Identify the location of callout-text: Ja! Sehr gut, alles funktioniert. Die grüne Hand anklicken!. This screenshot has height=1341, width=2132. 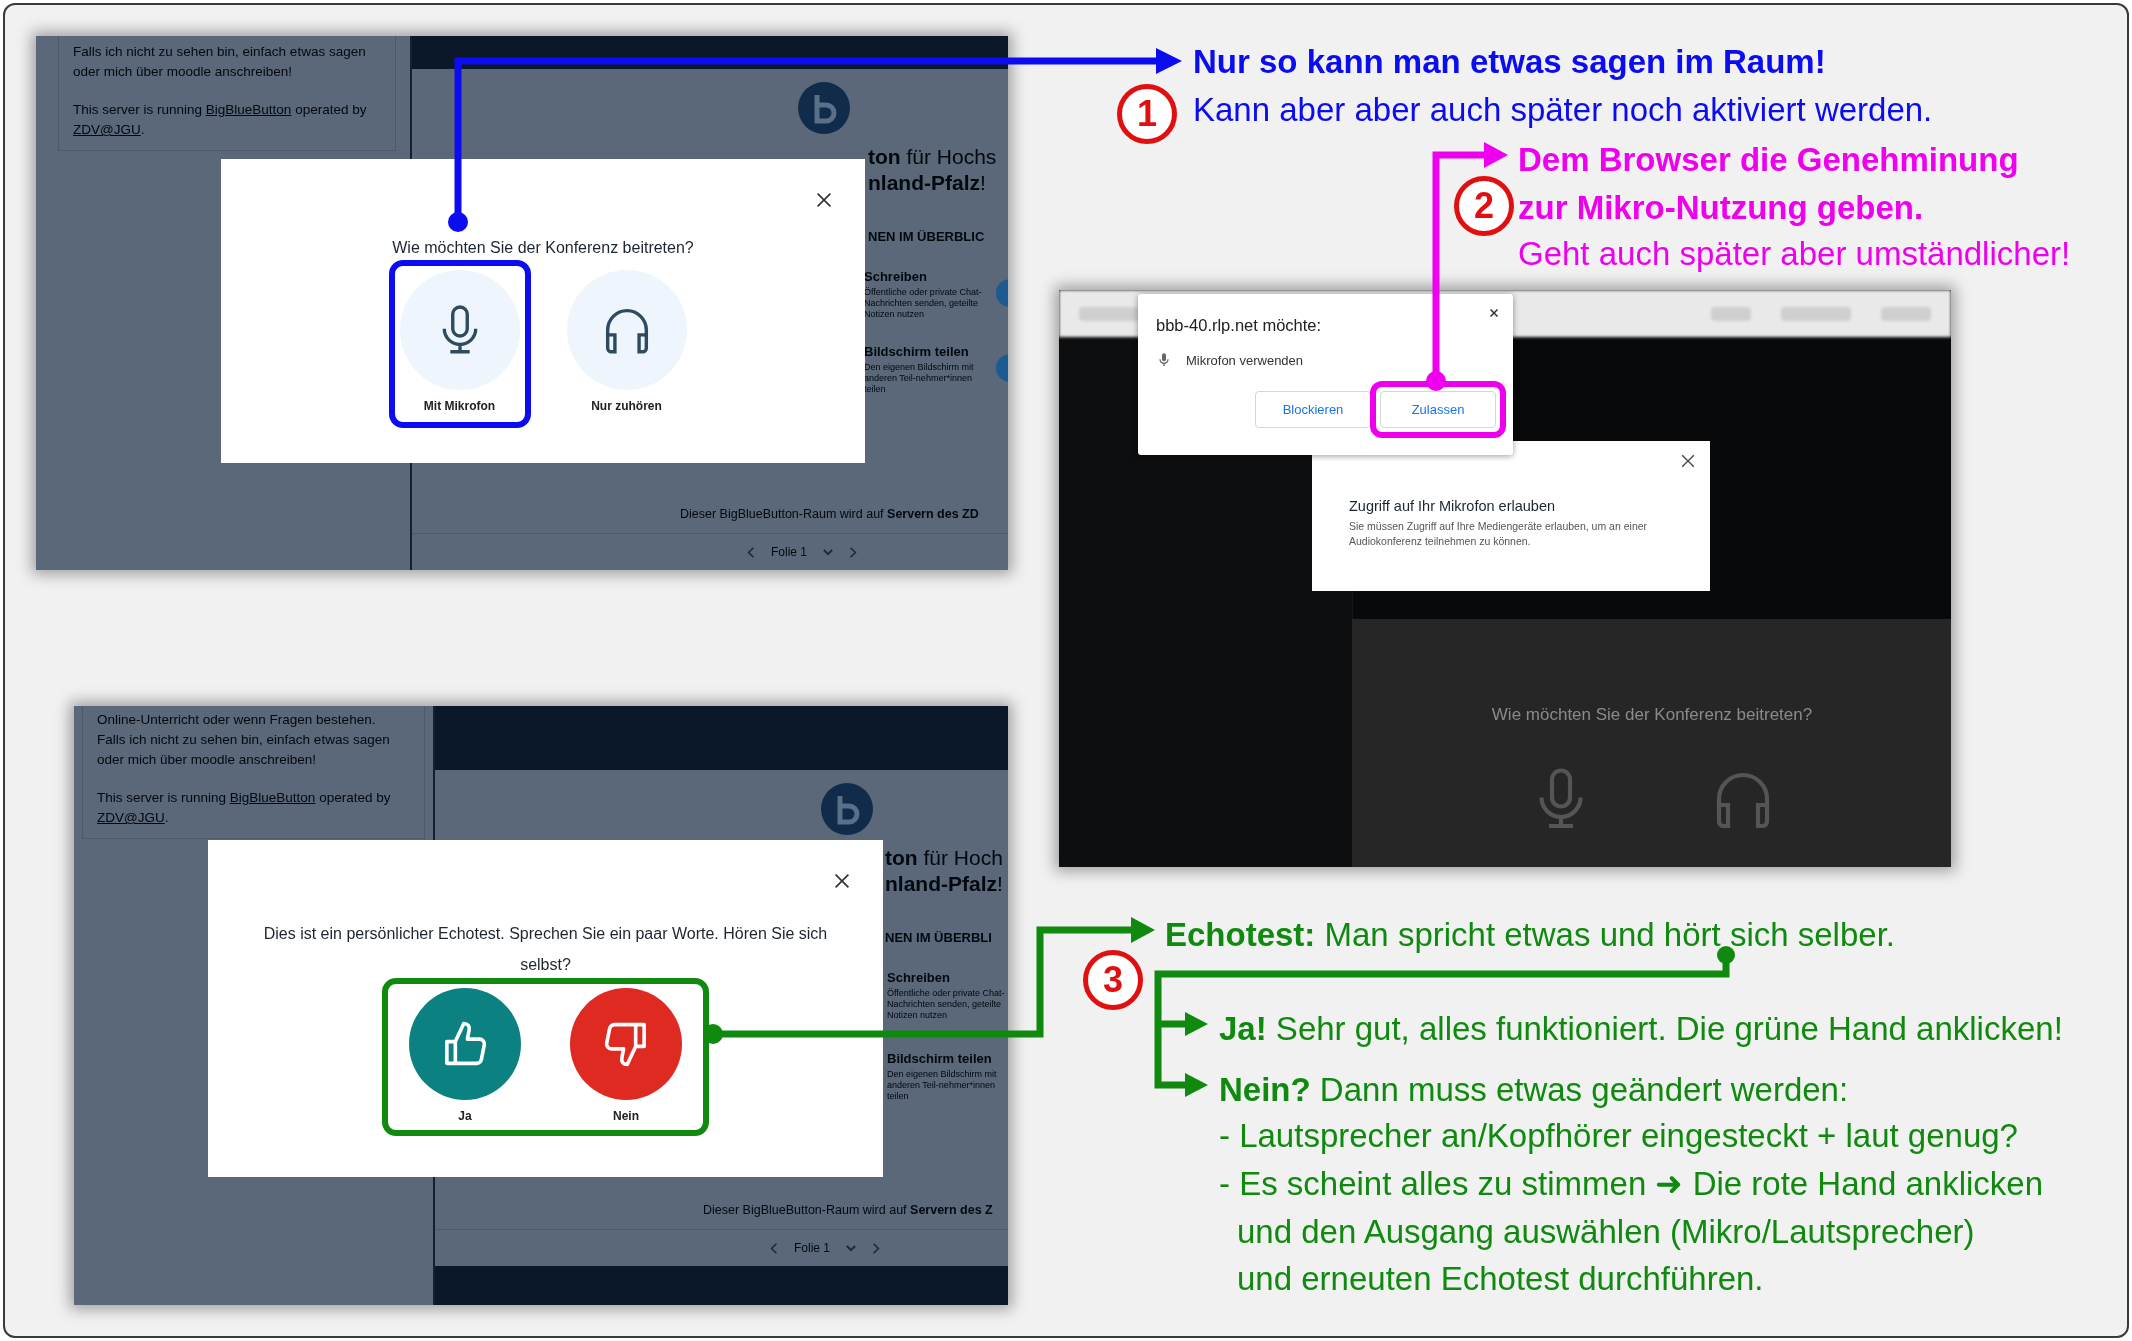
(1641, 1029).